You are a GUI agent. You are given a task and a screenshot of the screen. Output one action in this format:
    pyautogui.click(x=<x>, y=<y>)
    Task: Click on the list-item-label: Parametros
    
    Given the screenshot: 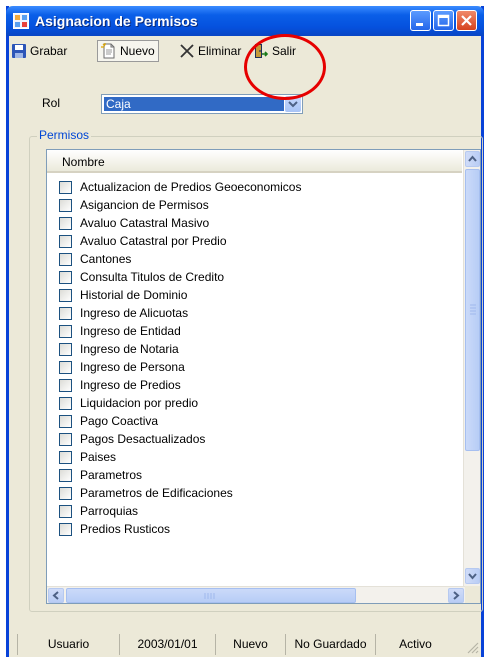 What is the action you would take?
    pyautogui.click(x=111, y=475)
    